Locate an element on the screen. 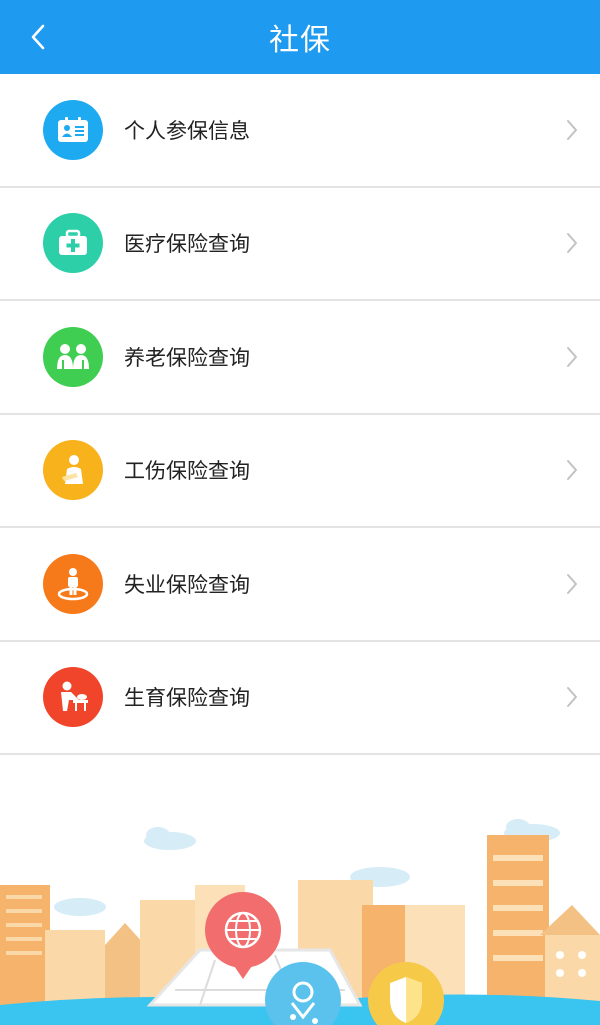 This screenshot has height=1025, width=600. menu-item-work-injury-insurance: 工伤保险查询 is located at coordinates (300, 471).